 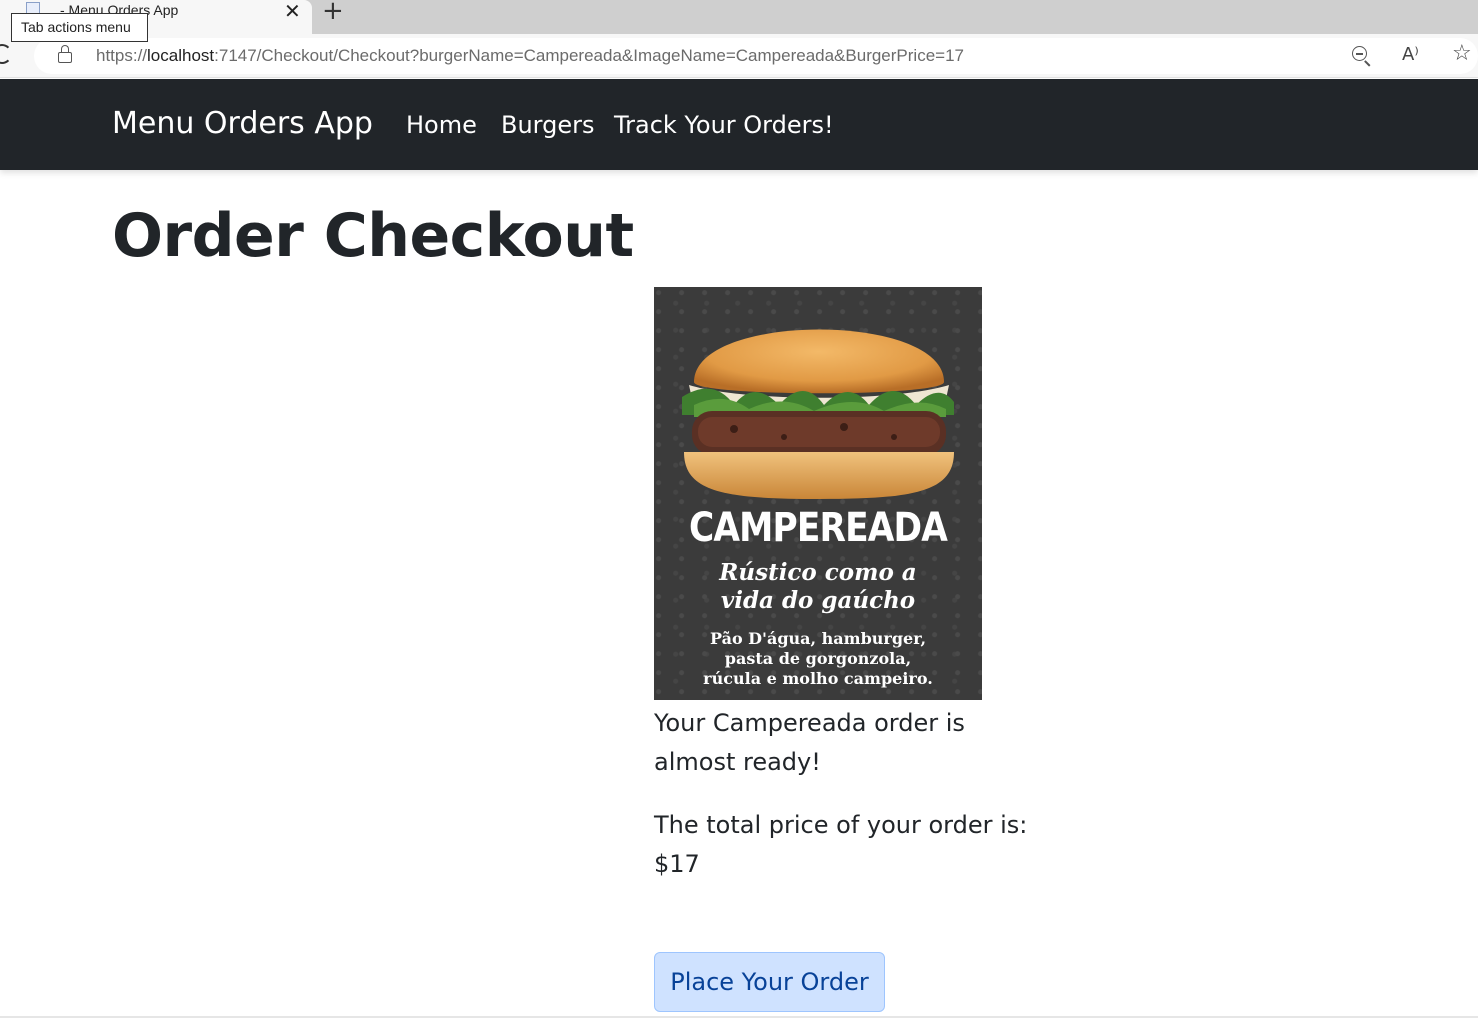 I want to click on new-tab-button: +, so click(x=333, y=12).